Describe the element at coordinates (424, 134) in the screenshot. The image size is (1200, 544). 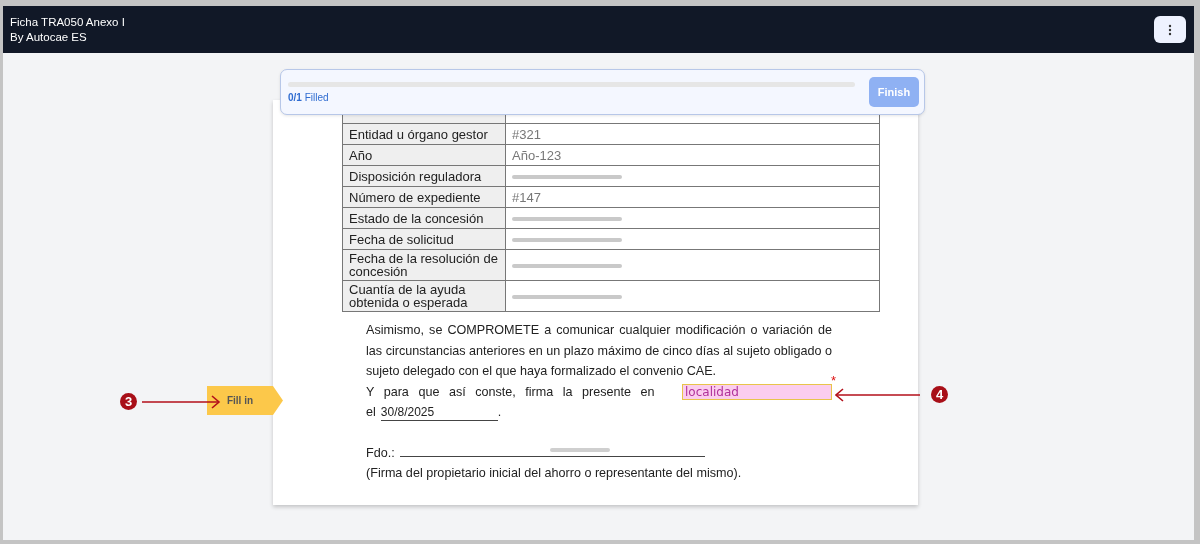
I see `table-cell: Entidad u órgano gestor` at that location.